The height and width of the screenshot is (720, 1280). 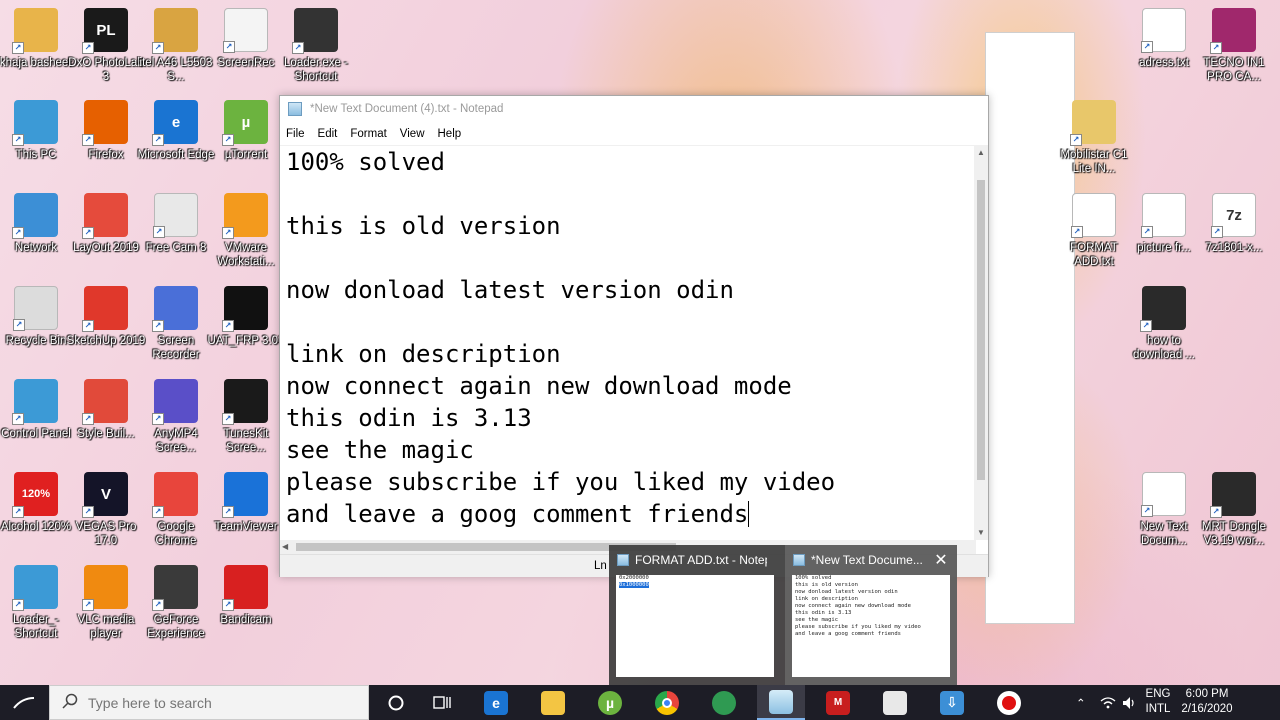 What do you see at coordinates (396, 702) in the screenshot?
I see `cortana-button` at bounding box center [396, 702].